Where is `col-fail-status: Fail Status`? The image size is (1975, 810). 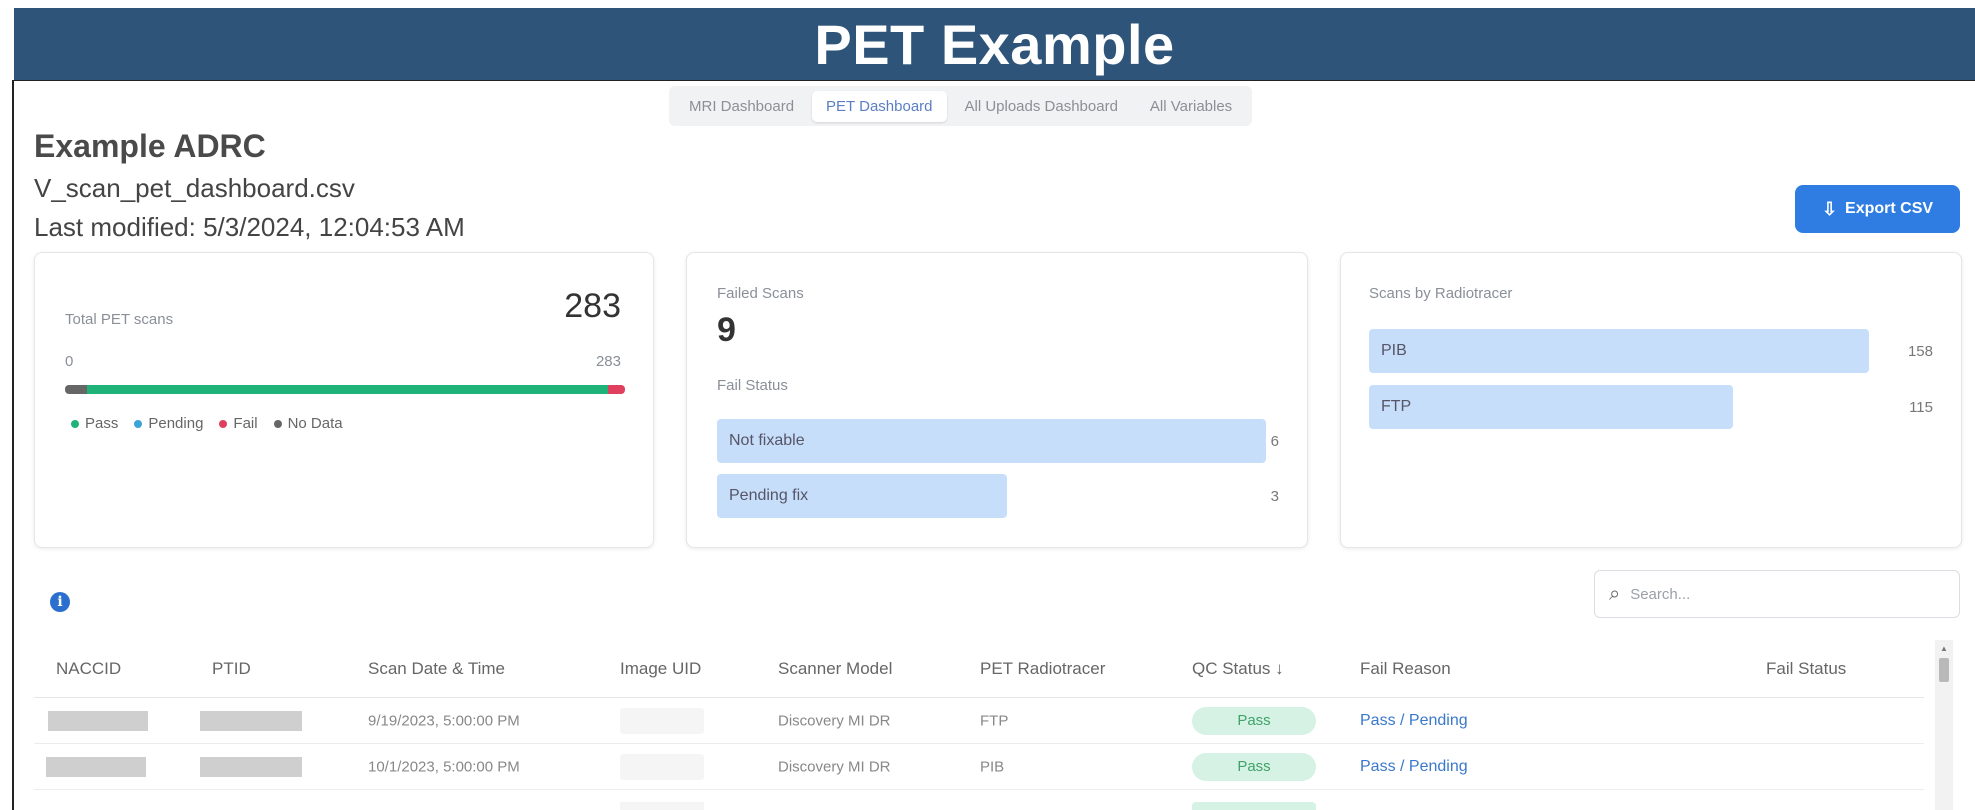 col-fail-status: Fail Status is located at coordinates (1806, 669).